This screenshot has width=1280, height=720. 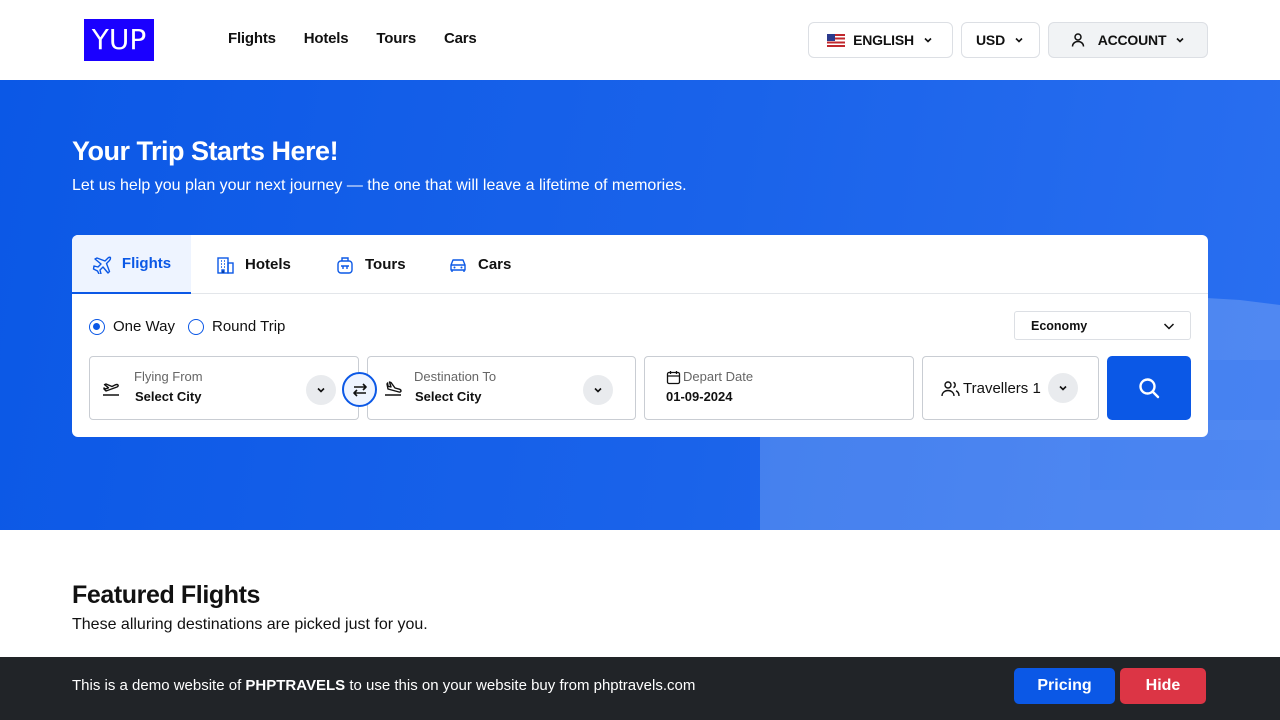 I want to click on tab-flights: Flights, so click(x=131, y=264).